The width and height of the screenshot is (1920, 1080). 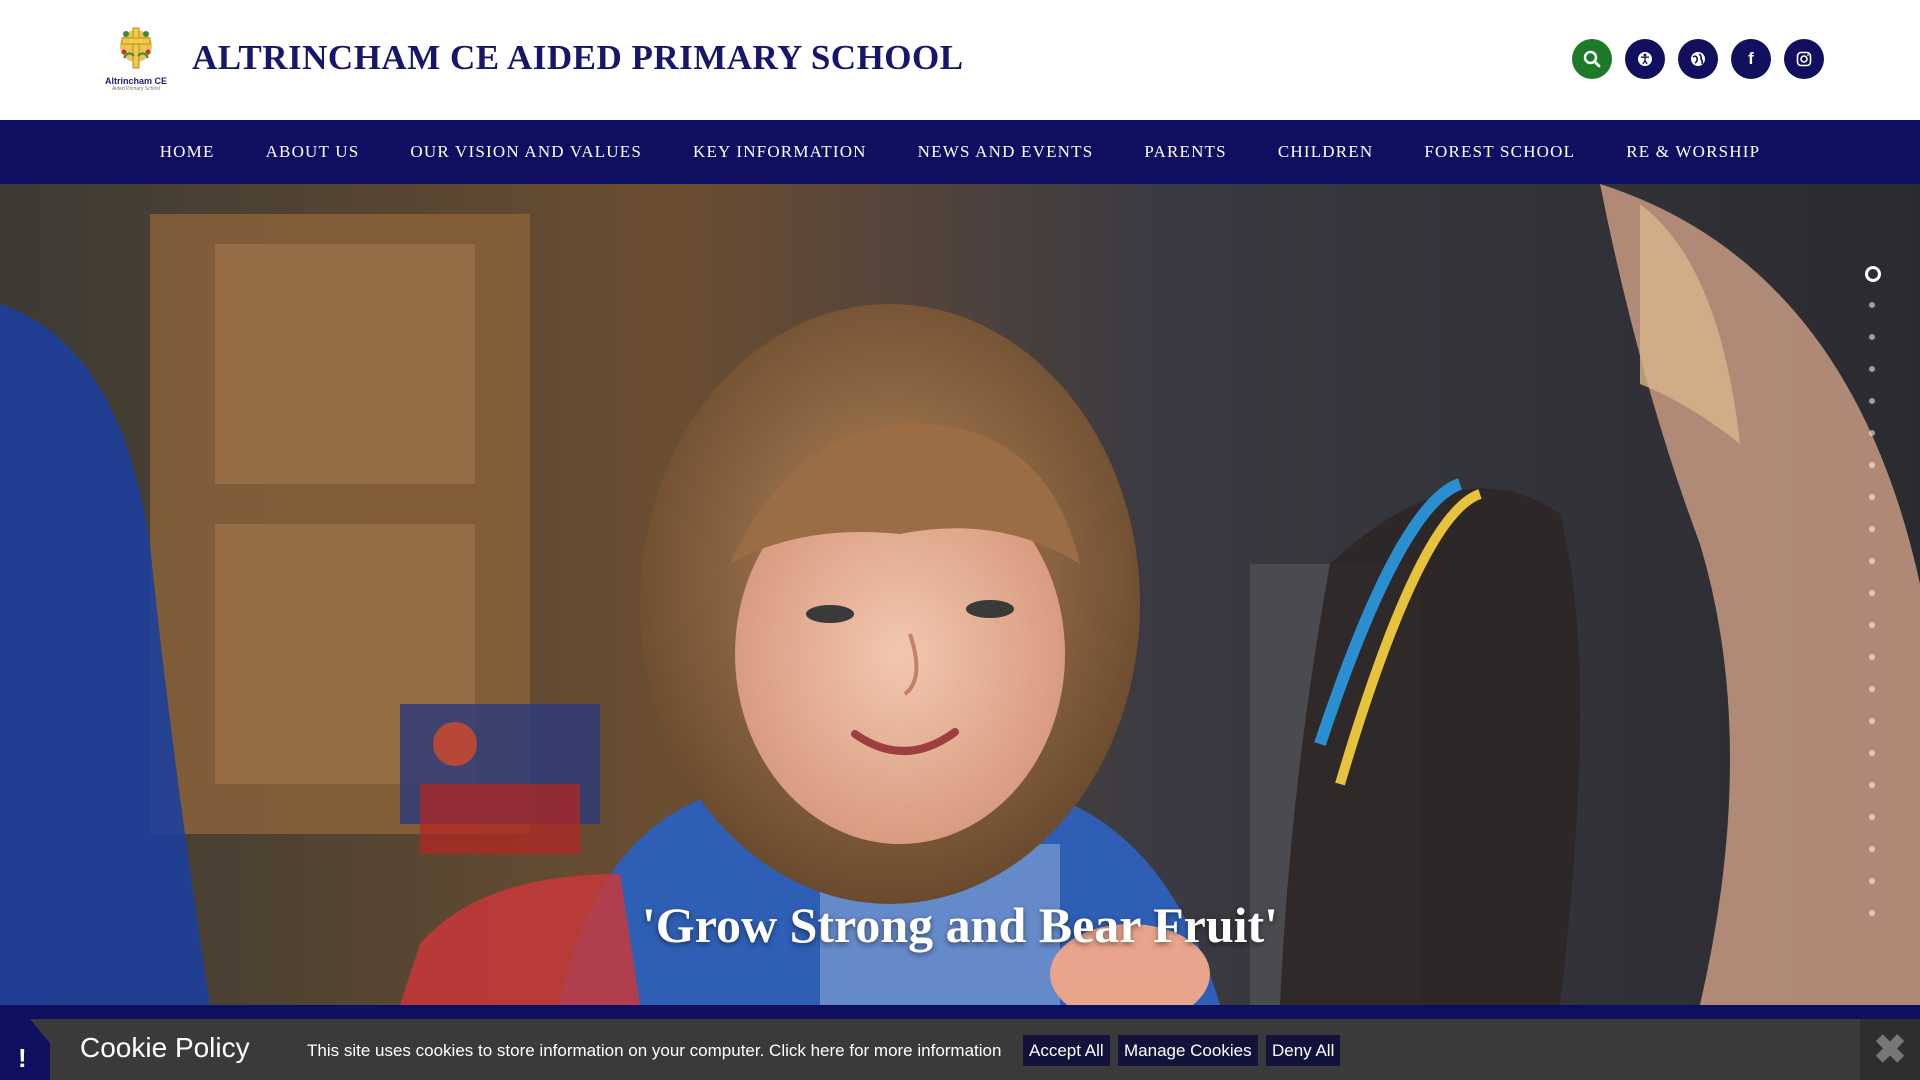 I want to click on school-crest-icon, so click(x=136, y=48).